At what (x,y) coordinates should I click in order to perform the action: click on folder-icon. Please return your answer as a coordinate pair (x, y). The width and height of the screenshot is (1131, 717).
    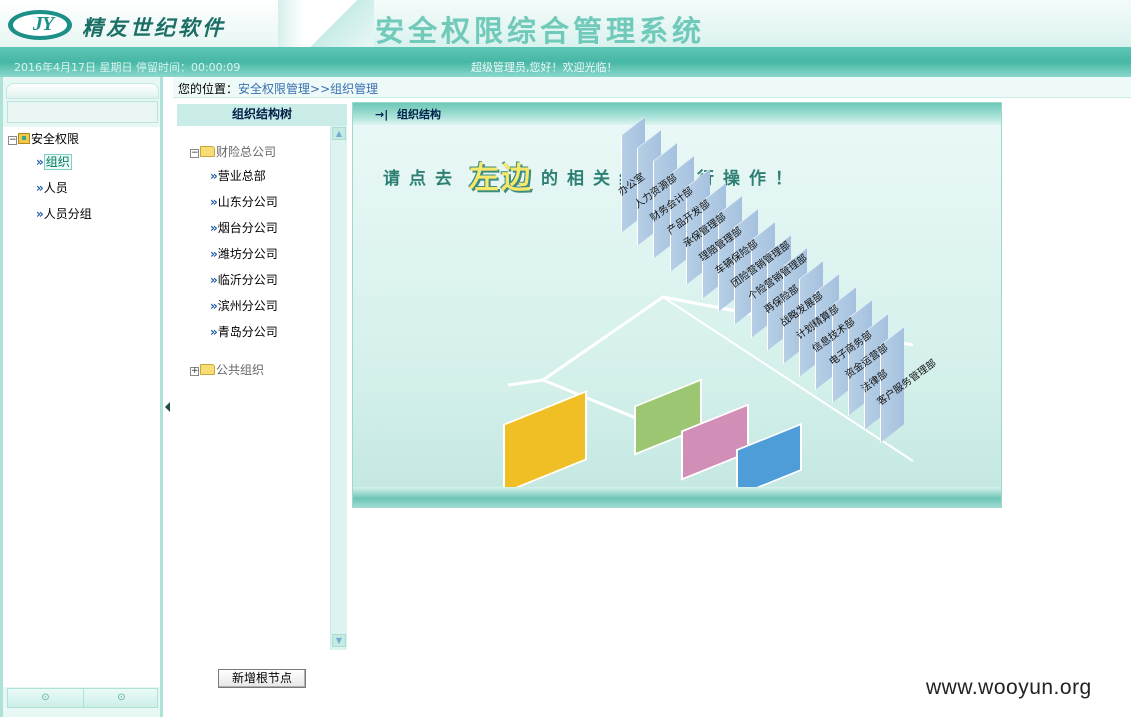
    Looking at the image, I should click on (207, 369).